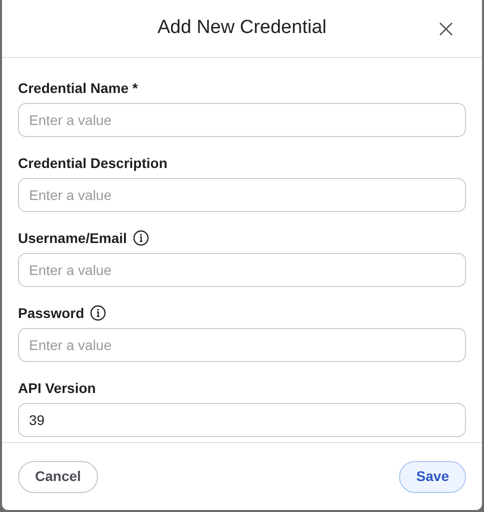 The width and height of the screenshot is (484, 512). I want to click on field-label: Username/Email, so click(72, 238).